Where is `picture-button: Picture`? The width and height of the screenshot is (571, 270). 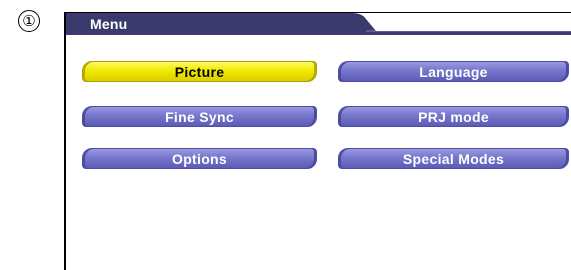
picture-button: Picture is located at coordinates (199, 71).